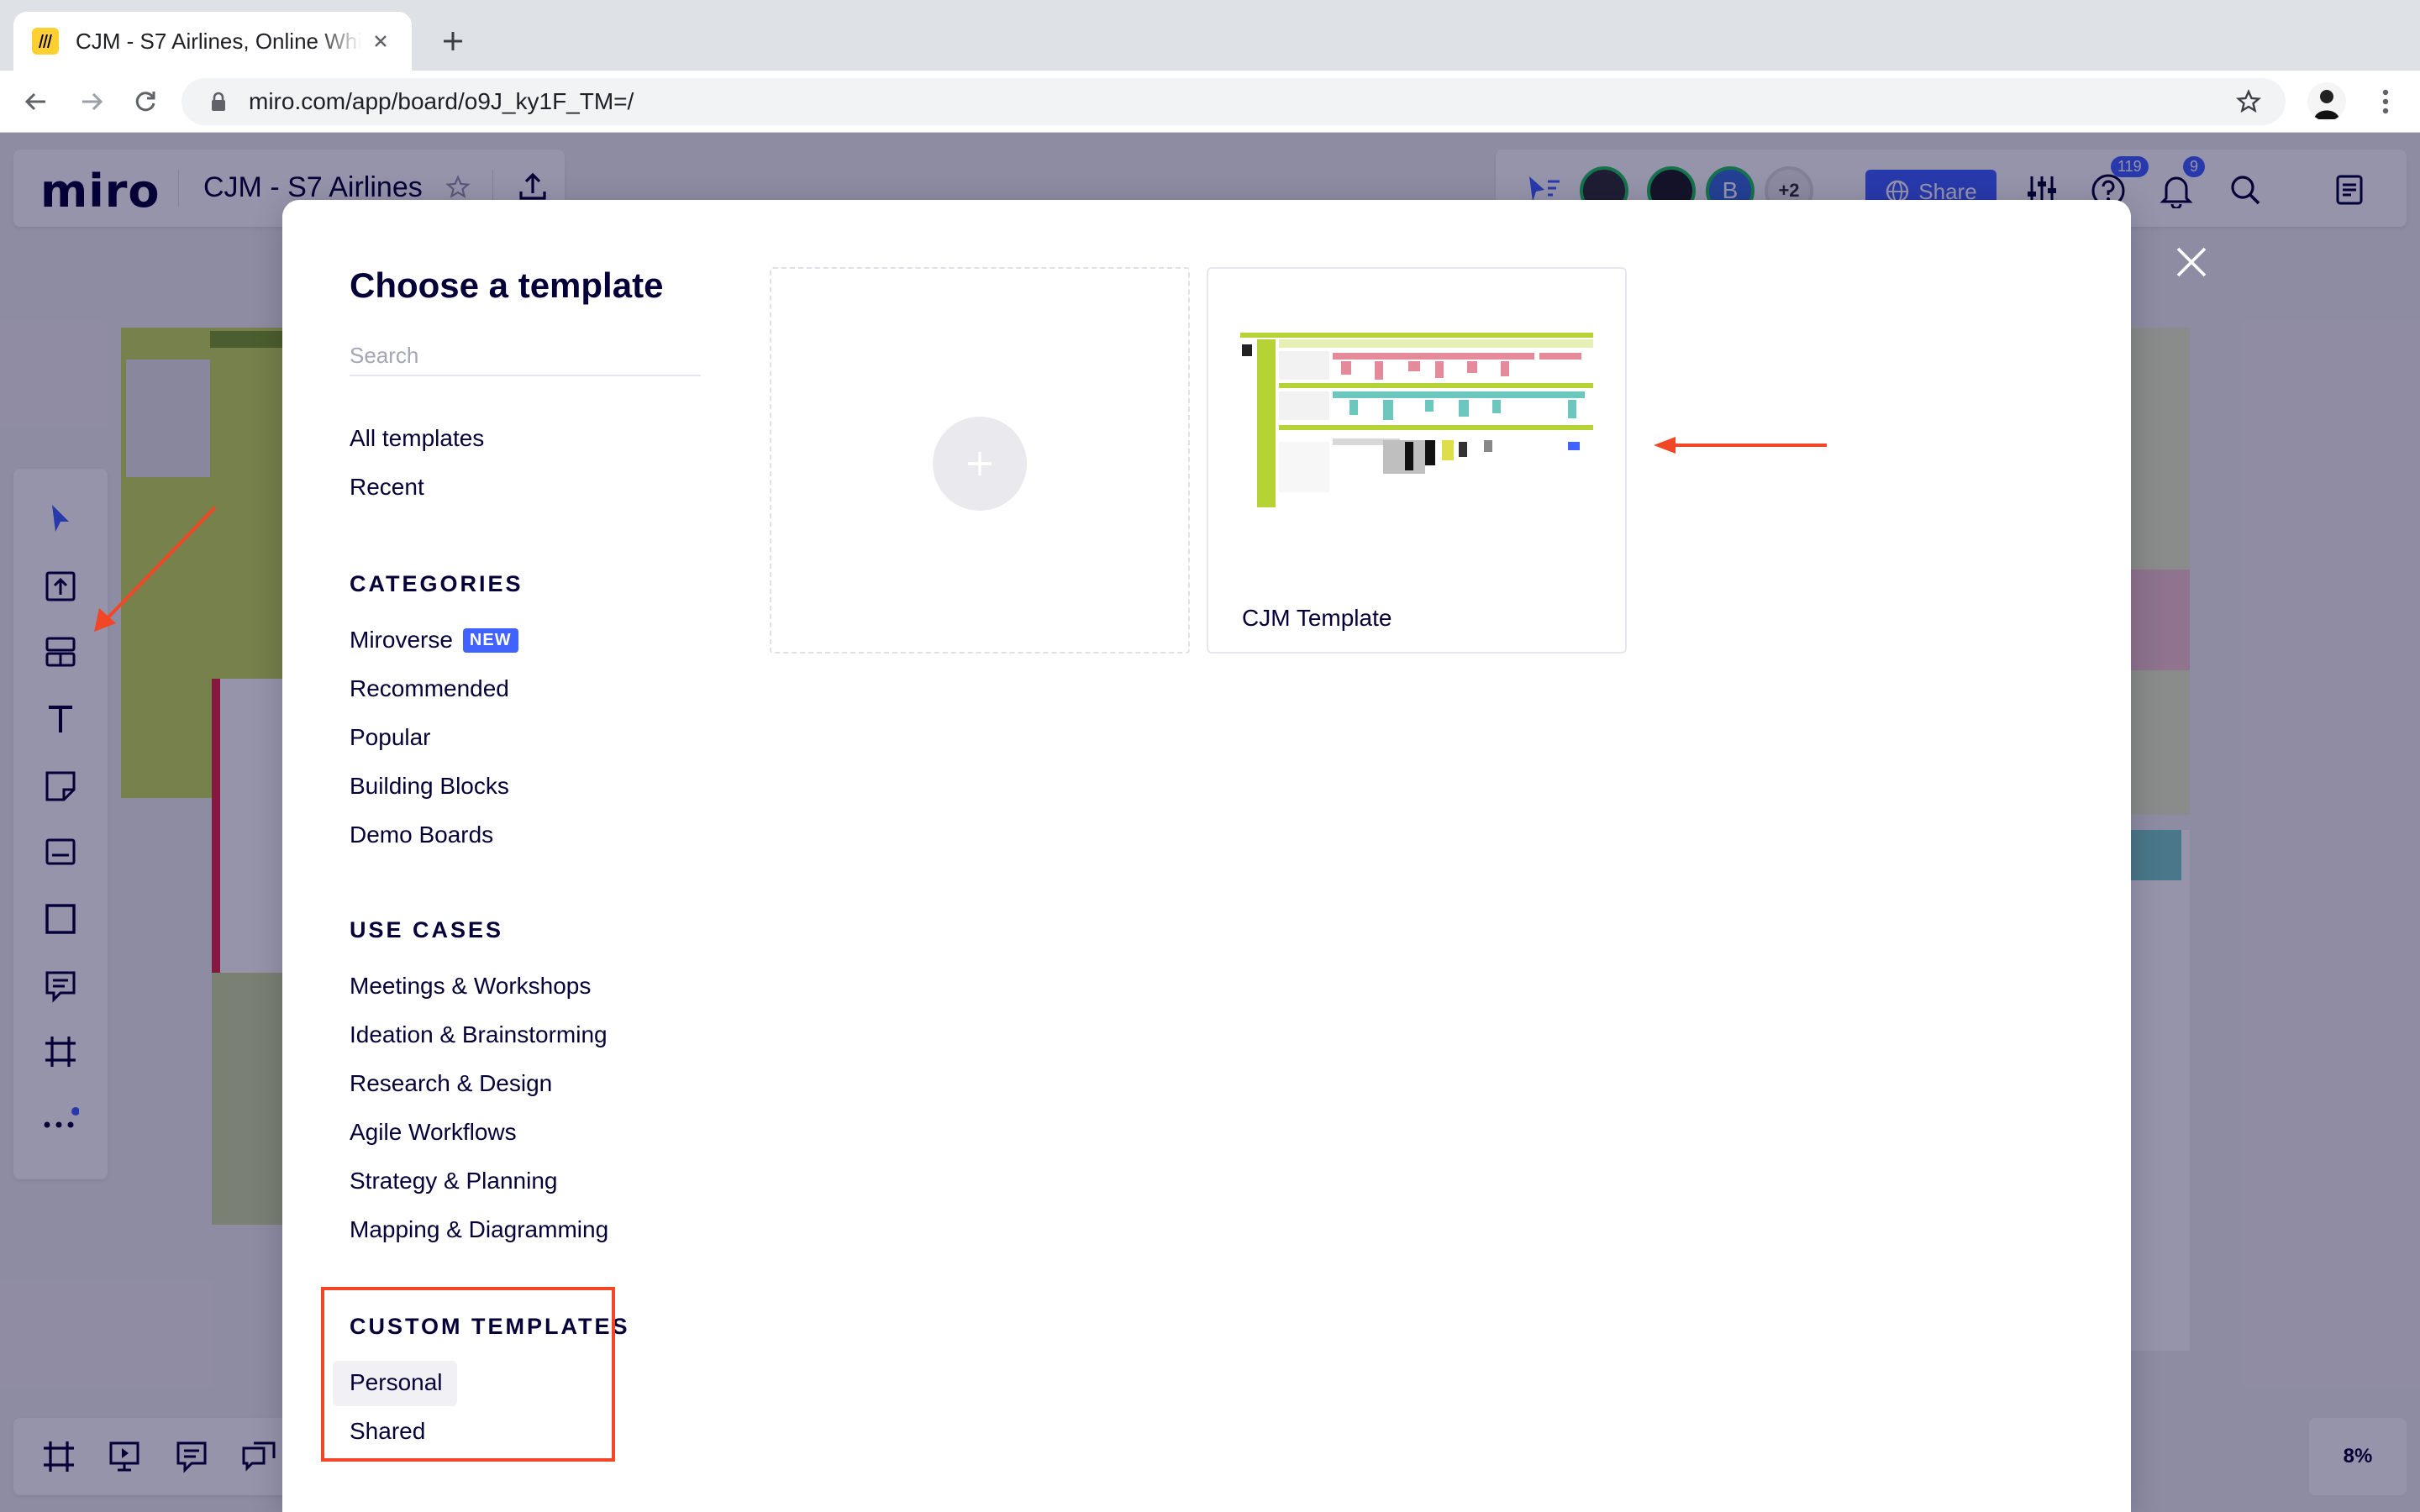 This screenshot has width=2420, height=1512. What do you see at coordinates (146, 101) in the screenshot?
I see `reload-icon` at bounding box center [146, 101].